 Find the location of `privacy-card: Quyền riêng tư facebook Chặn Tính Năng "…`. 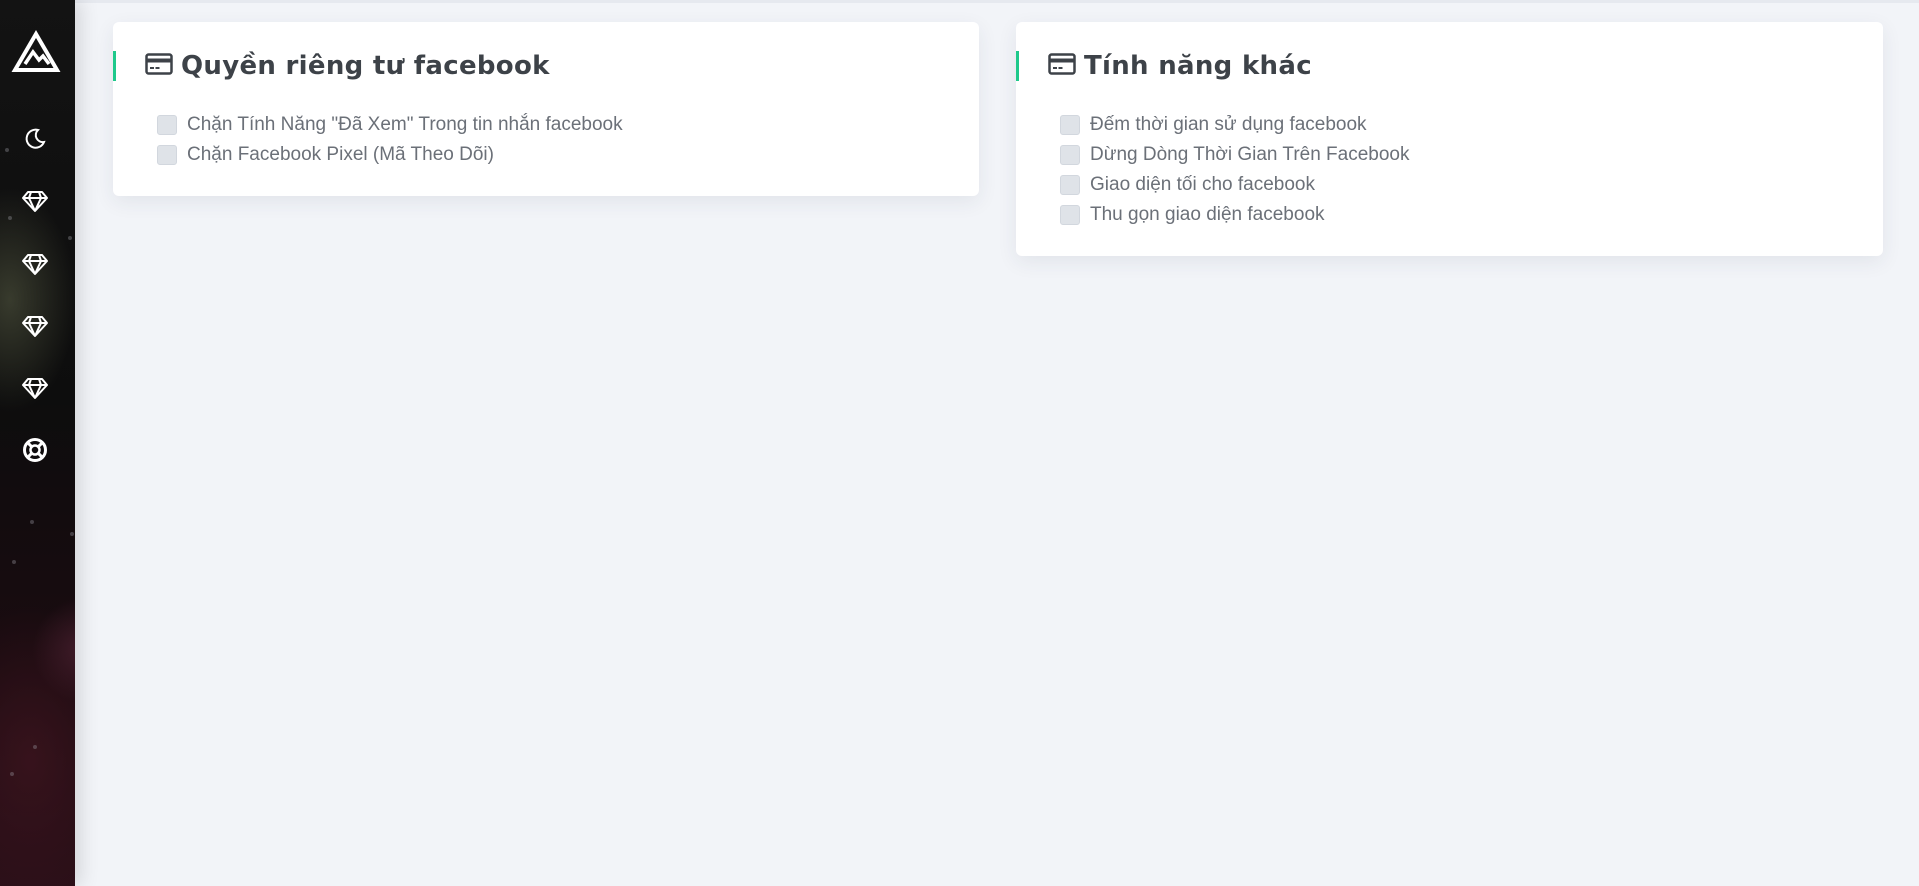

privacy-card: Quyền riêng tư facebook Chặn Tính Năng "… is located at coordinates (546, 109).